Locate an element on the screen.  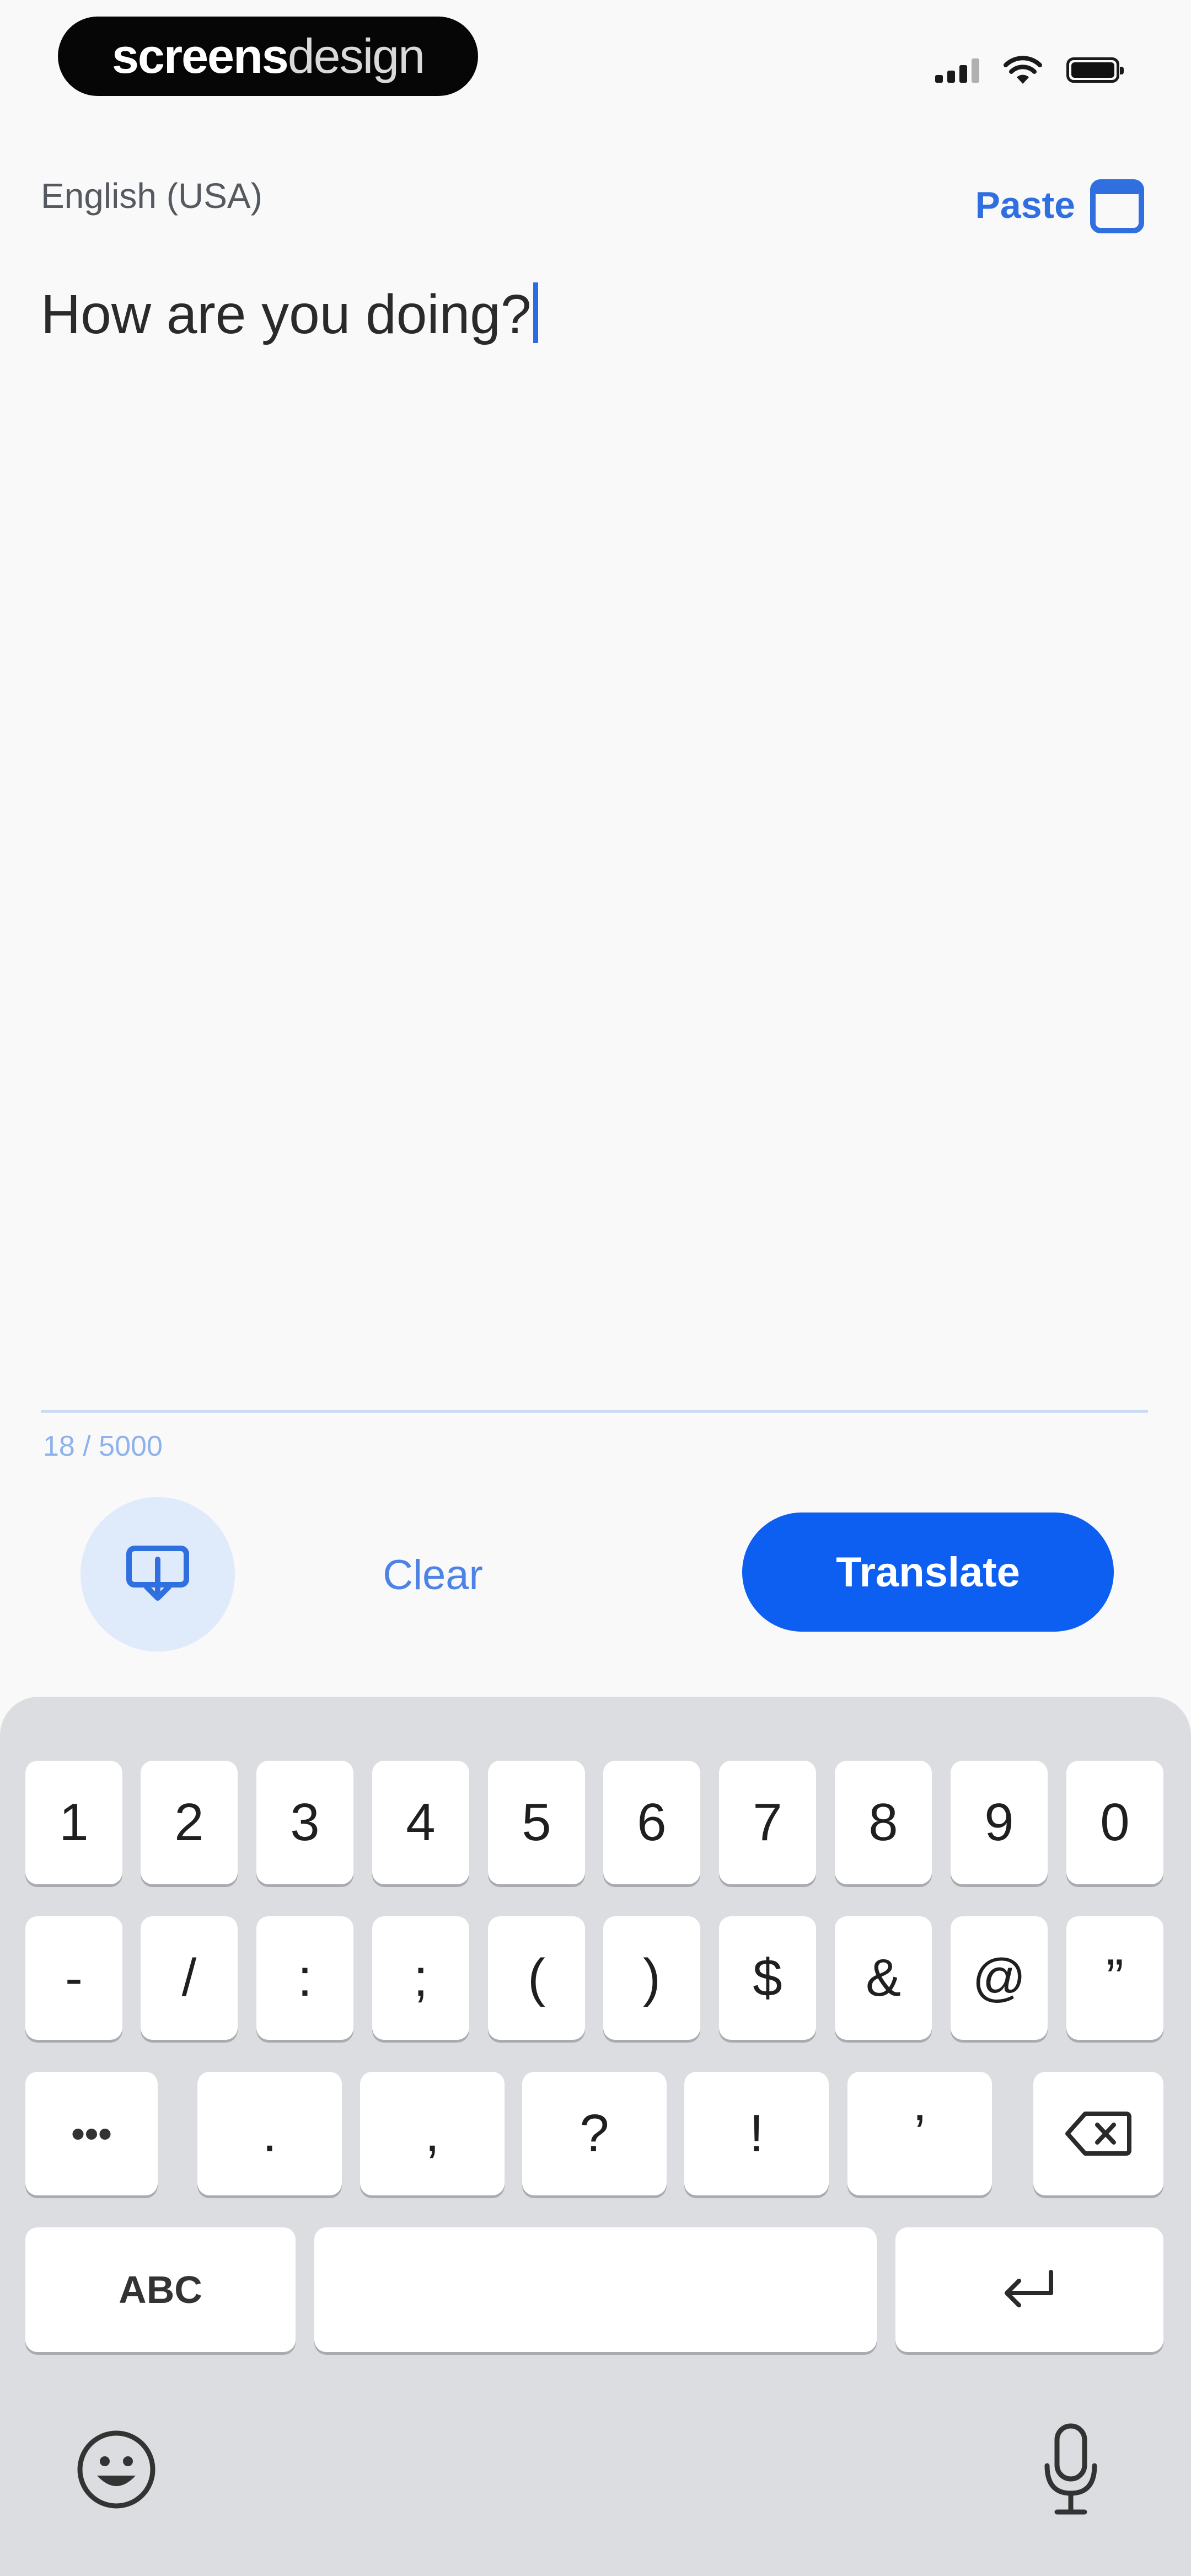
dictation-key is located at coordinates (1071, 2469).